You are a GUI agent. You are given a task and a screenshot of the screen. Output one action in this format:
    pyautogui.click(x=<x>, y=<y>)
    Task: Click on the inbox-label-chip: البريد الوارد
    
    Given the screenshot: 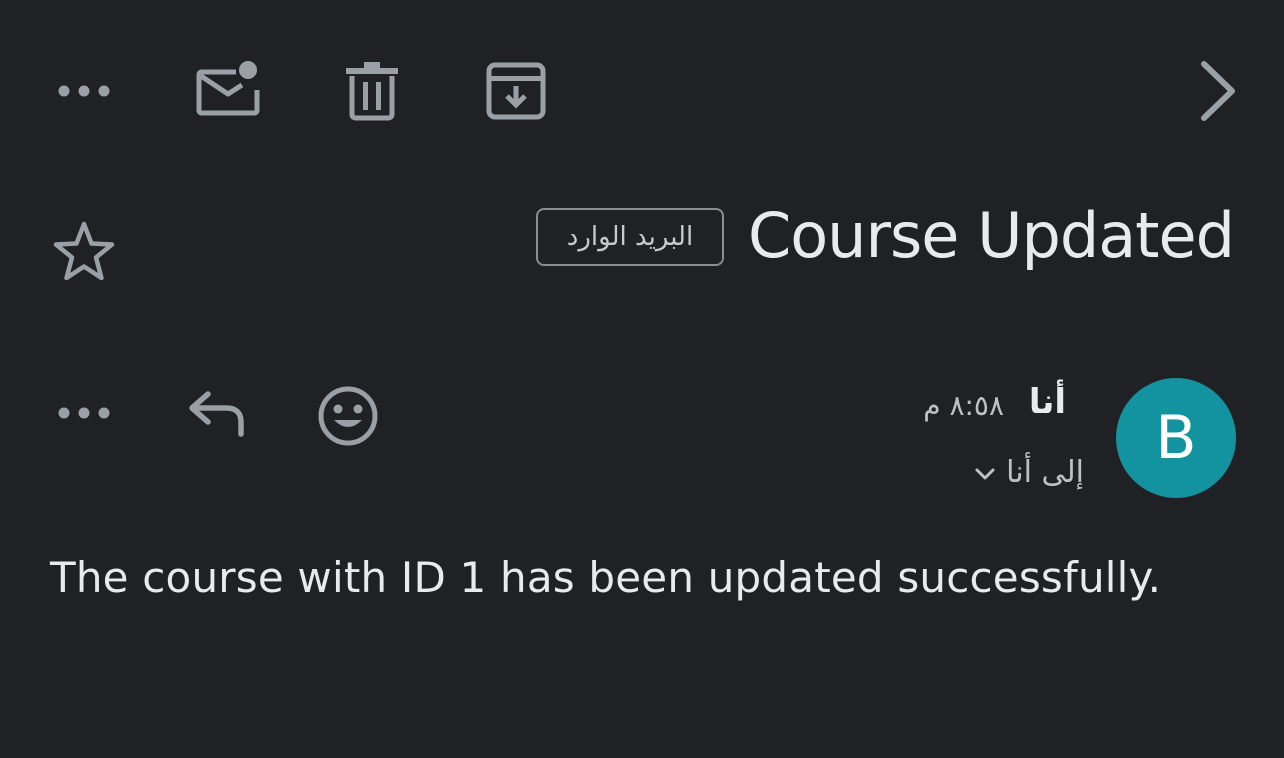 What is the action you would take?
    pyautogui.click(x=630, y=237)
    